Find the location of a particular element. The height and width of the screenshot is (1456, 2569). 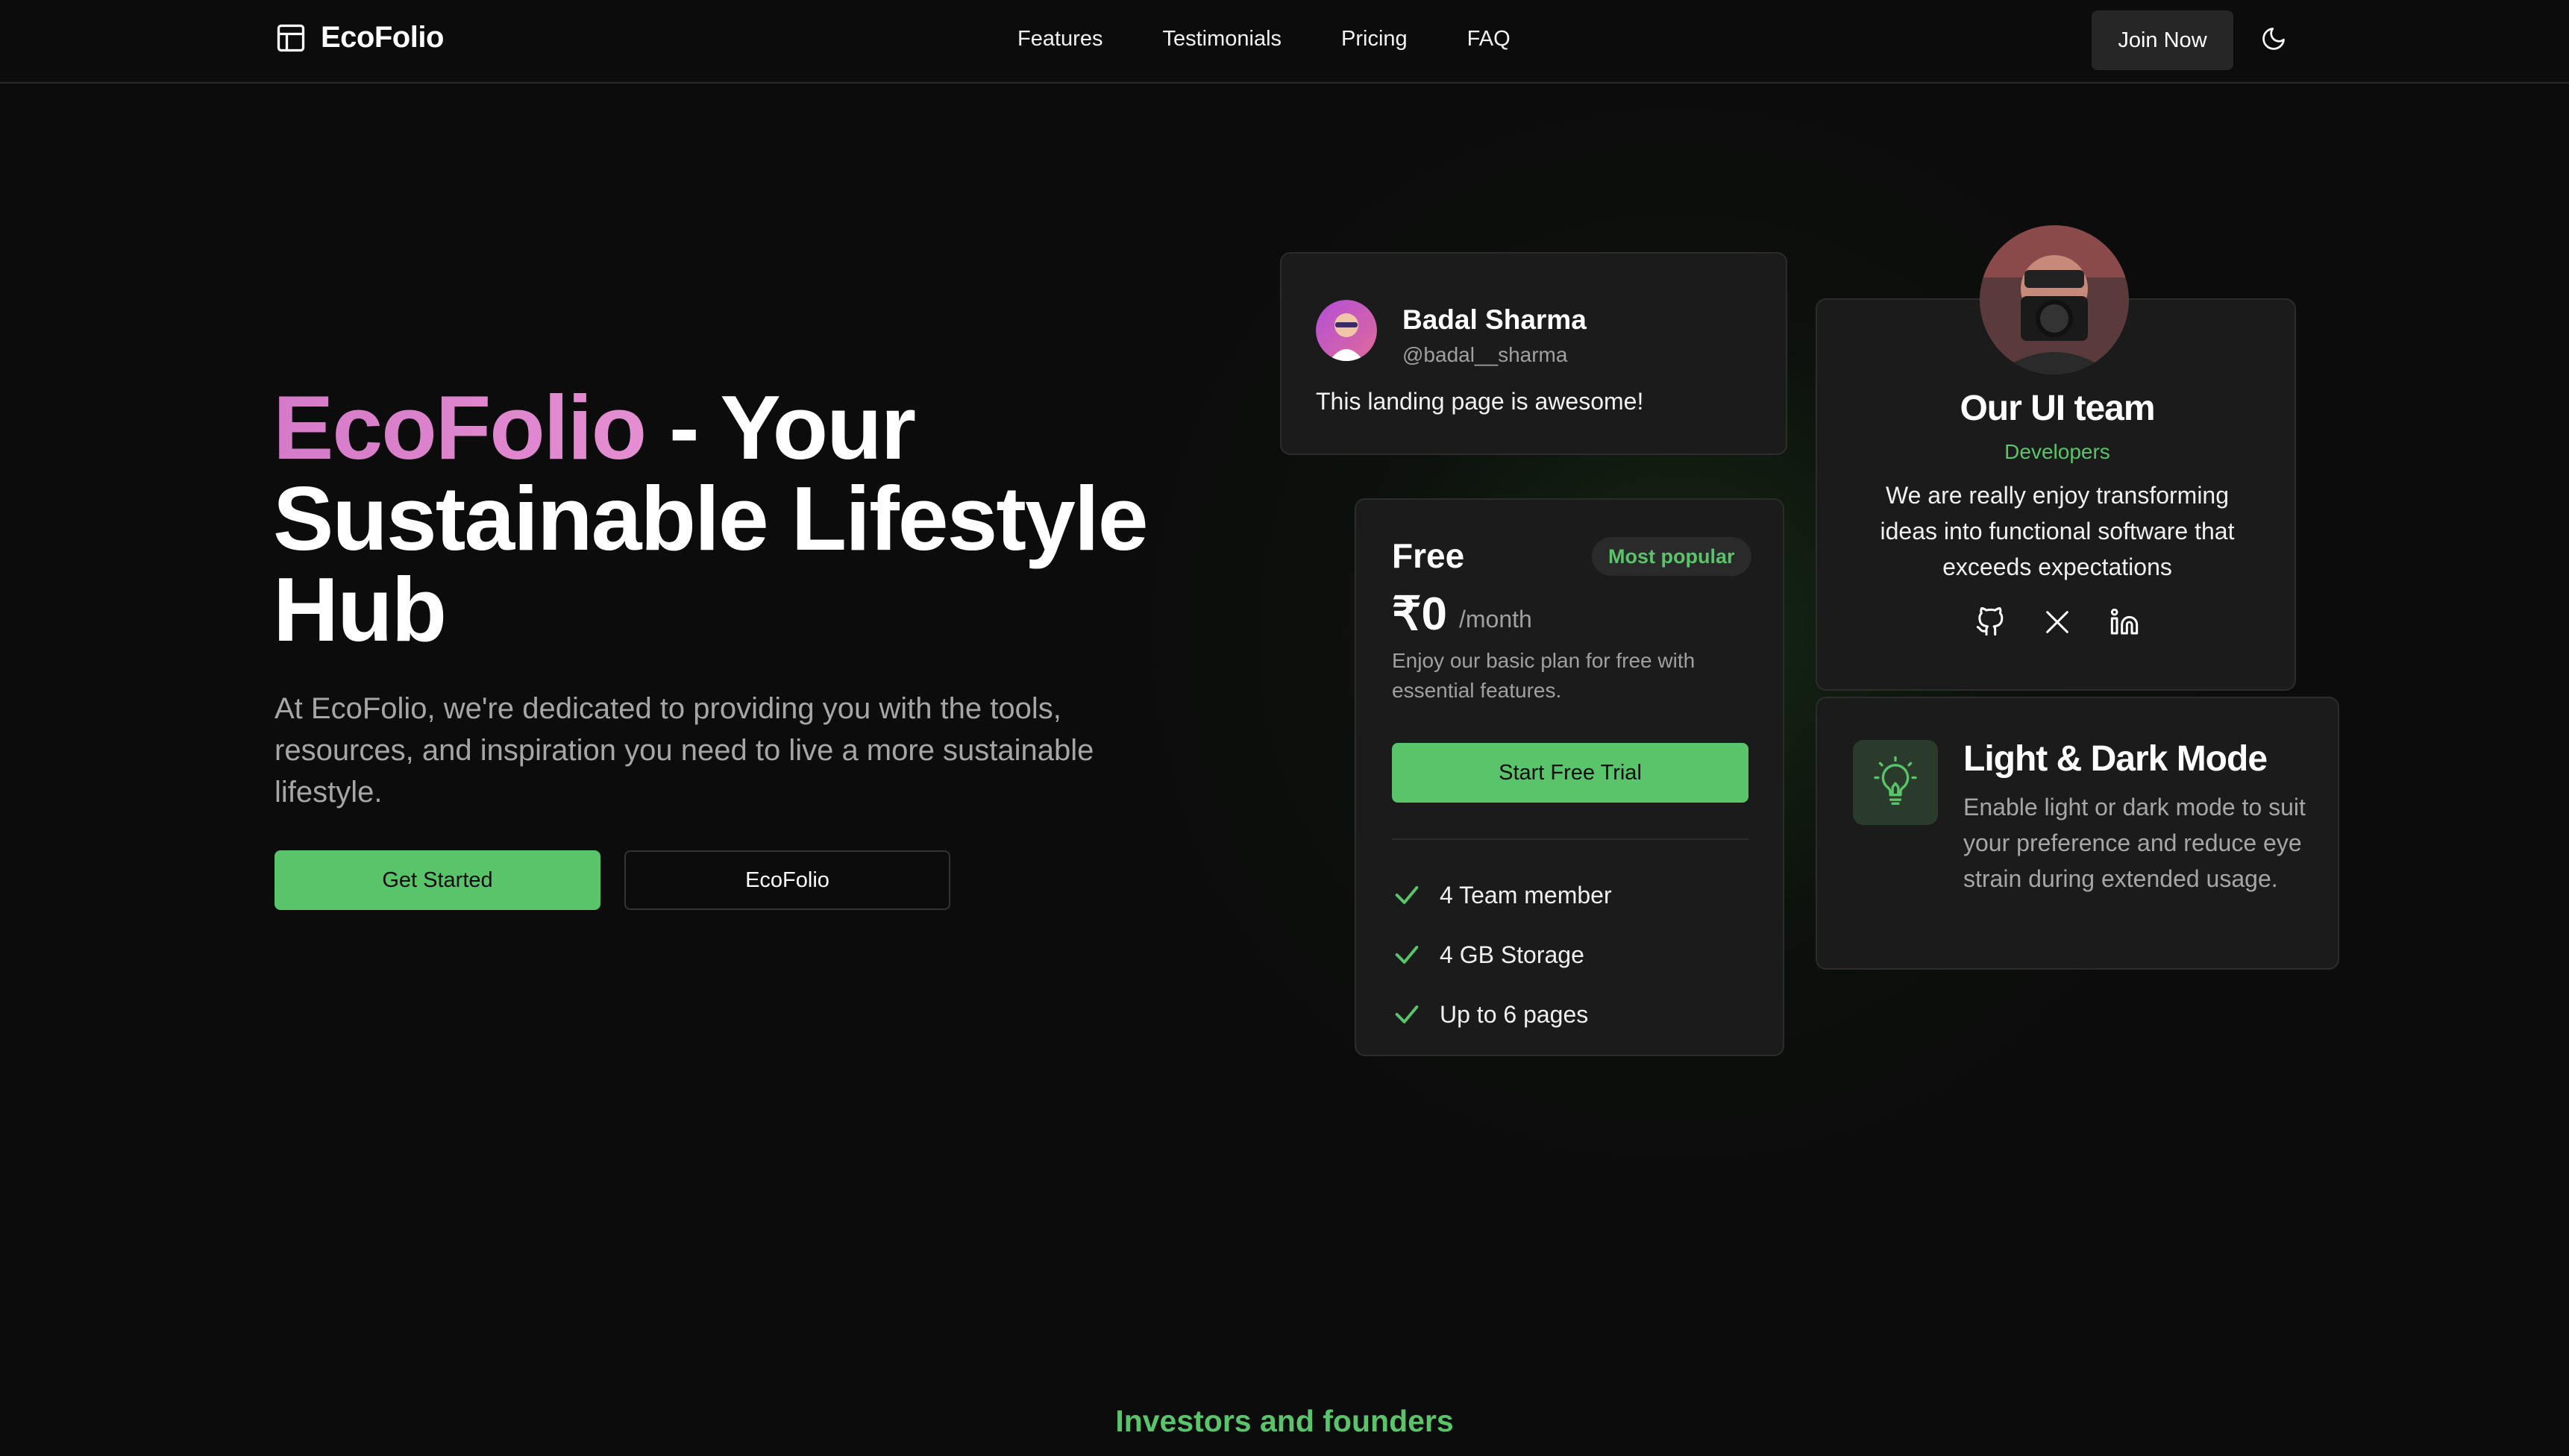

testimonial-handle: @badal__sharma is located at coordinates (1485, 354).